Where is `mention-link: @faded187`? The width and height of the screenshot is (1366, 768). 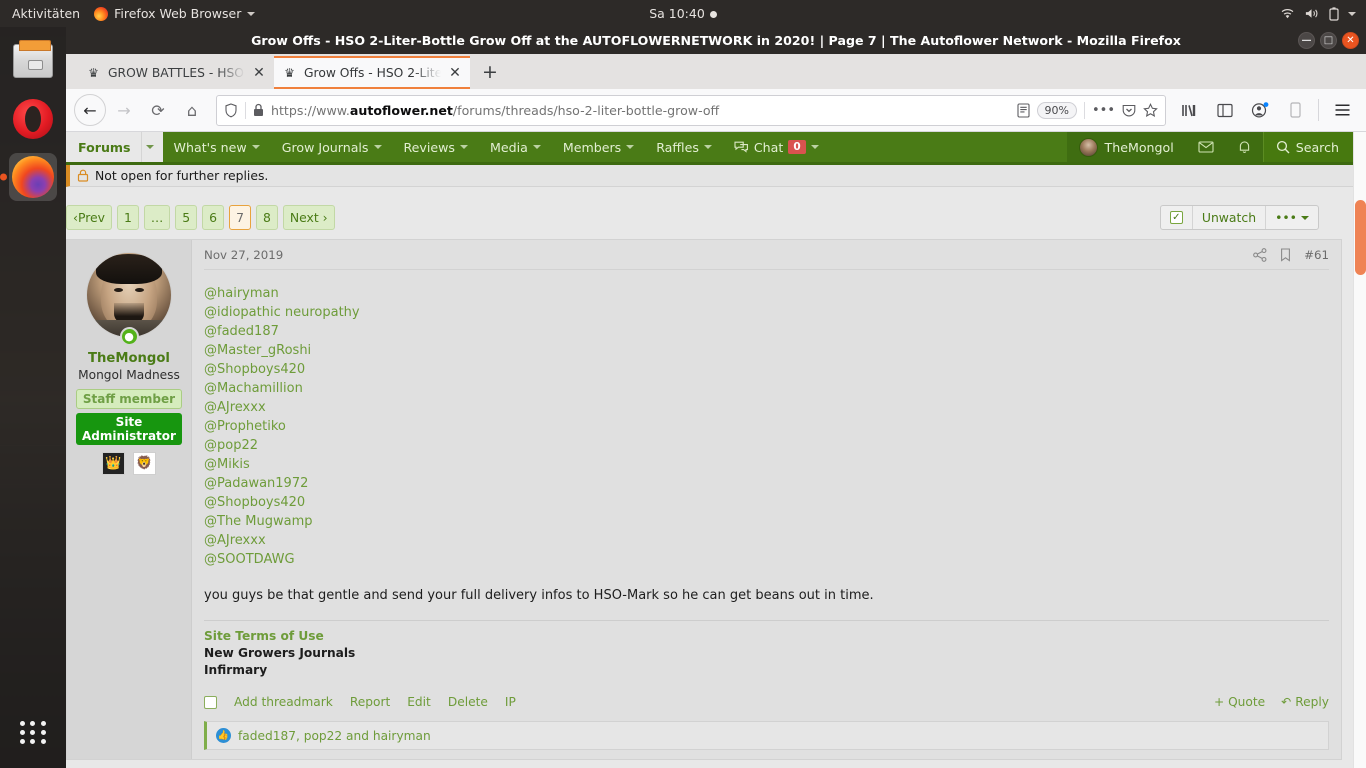 mention-link: @faded187 is located at coordinates (766, 331).